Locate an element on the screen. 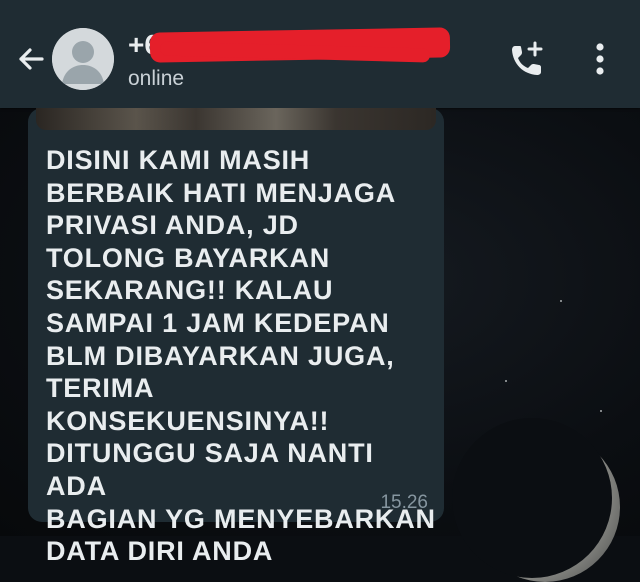 The width and height of the screenshot is (640, 582). media-preview-image is located at coordinates (236, 119).